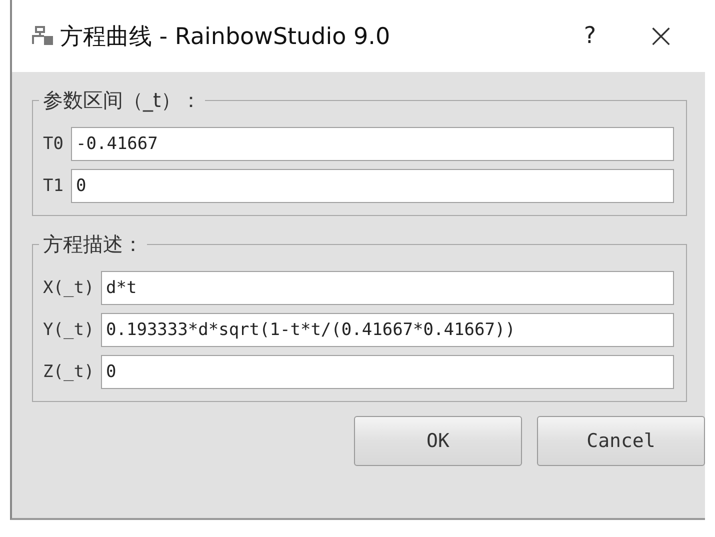 The image size is (715, 537). What do you see at coordinates (387, 288) in the screenshot?
I see `input-field: d*t` at bounding box center [387, 288].